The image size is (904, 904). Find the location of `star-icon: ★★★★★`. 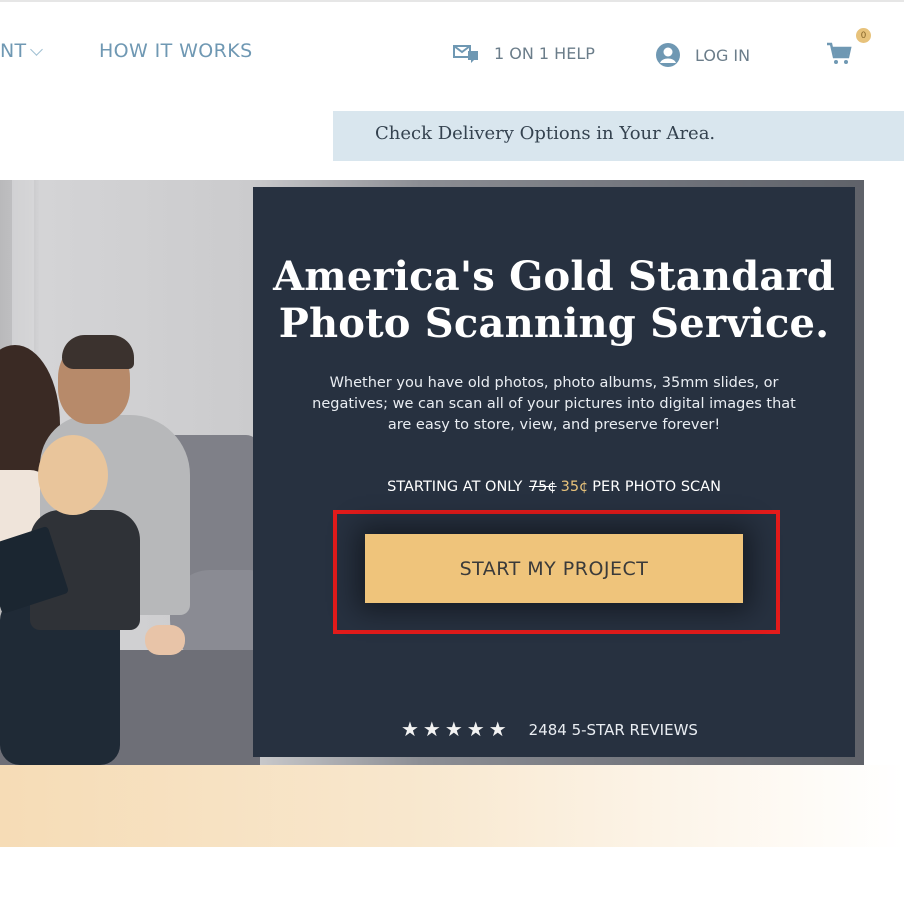

star-icon: ★★★★★ is located at coordinates (456, 730).